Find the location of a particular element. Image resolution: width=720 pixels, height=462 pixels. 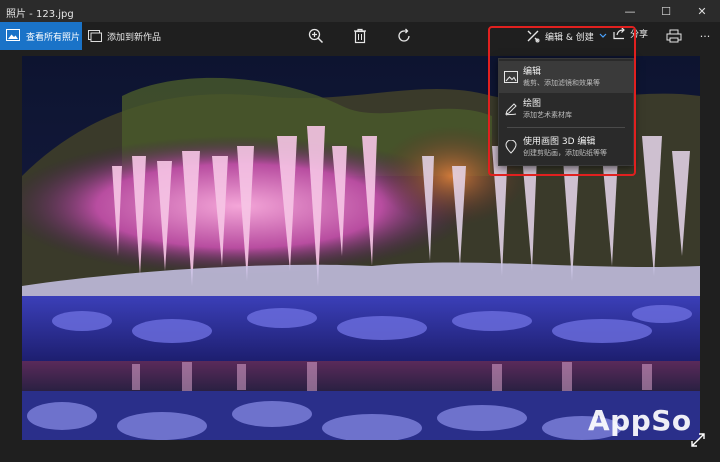

add-creation-icon is located at coordinates (95, 36).